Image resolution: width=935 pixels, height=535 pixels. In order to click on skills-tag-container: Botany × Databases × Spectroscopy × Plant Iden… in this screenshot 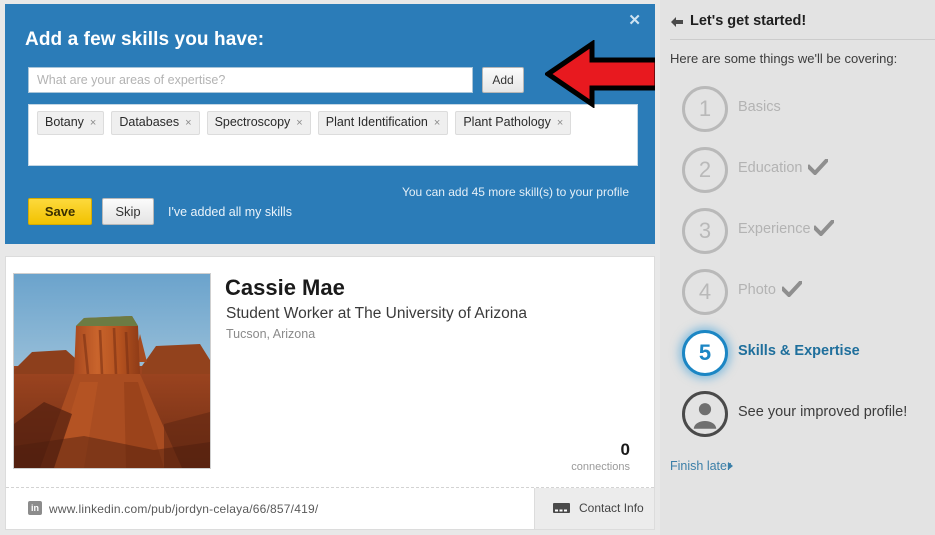, I will do `click(333, 135)`.